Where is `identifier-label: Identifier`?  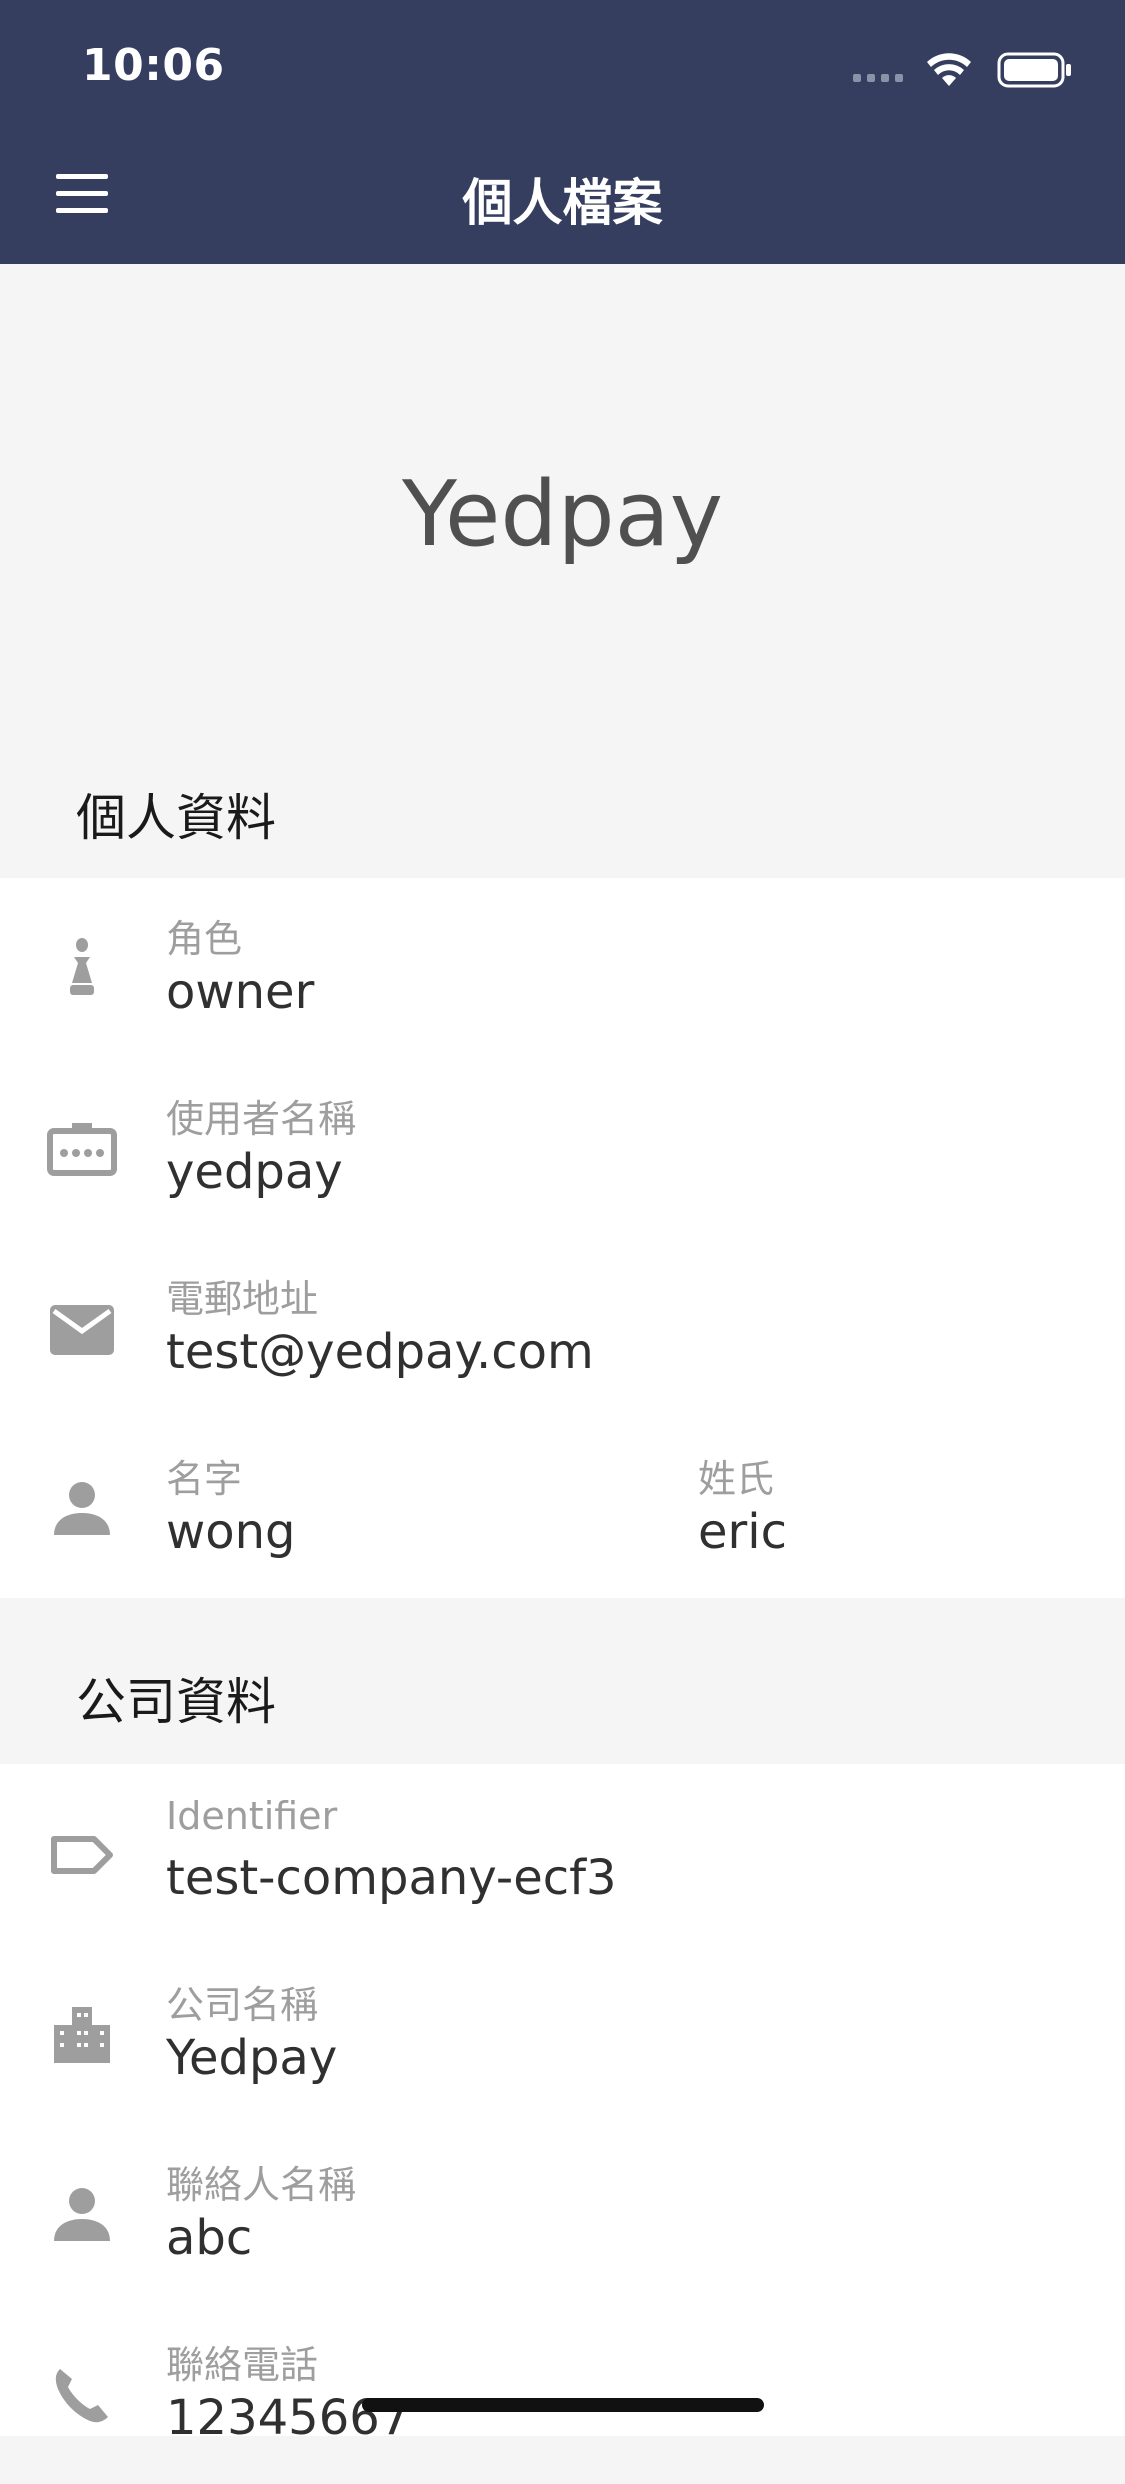 identifier-label: Identifier is located at coordinates (252, 1816).